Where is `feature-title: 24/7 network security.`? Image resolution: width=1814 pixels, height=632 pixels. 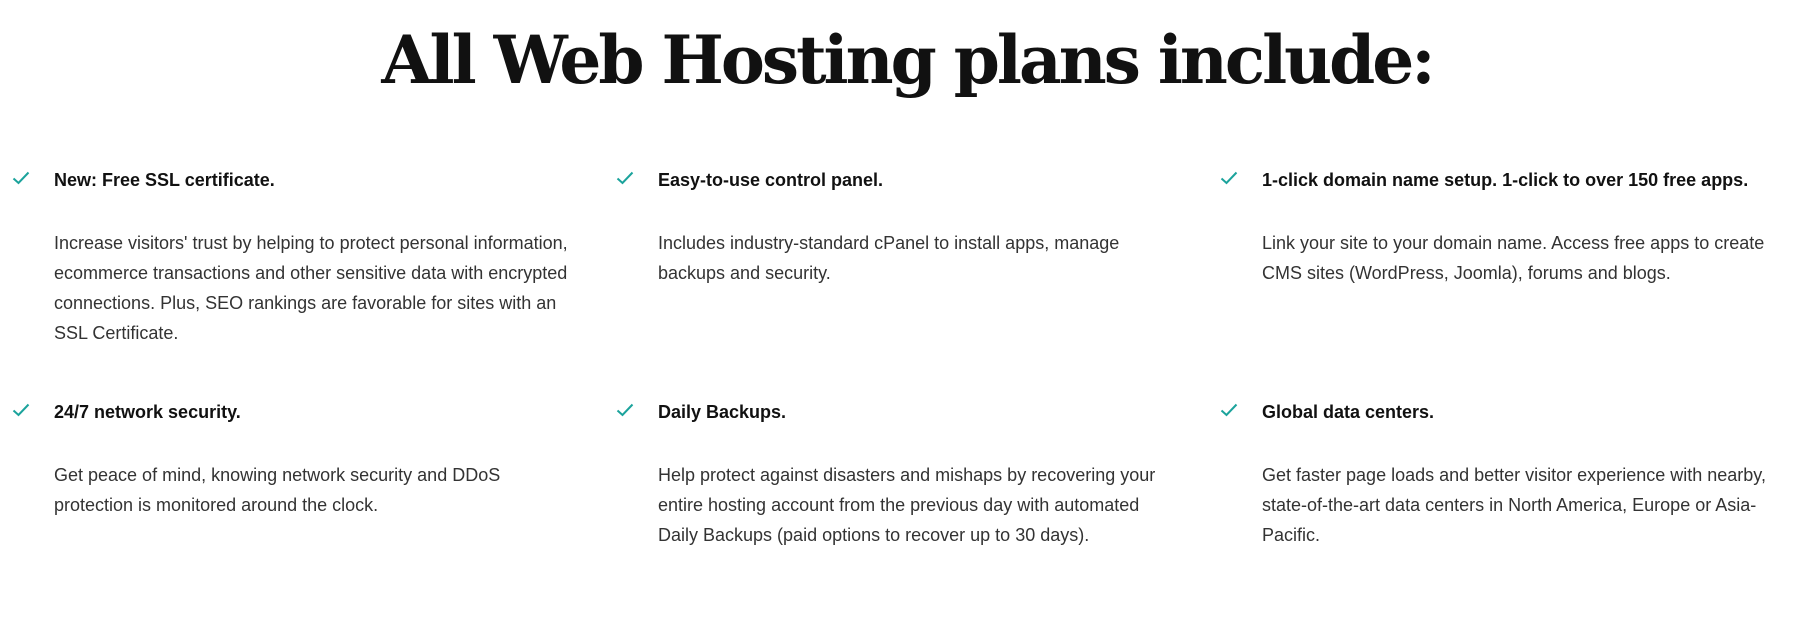 feature-title: 24/7 network security. is located at coordinates (147, 412).